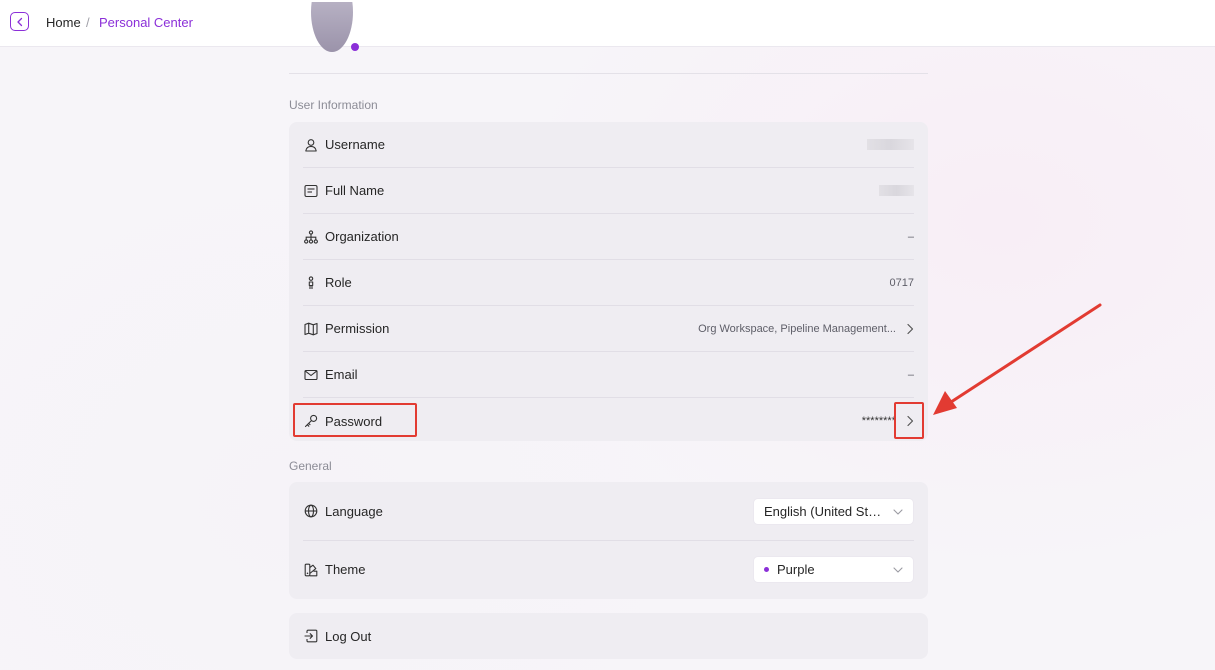 Image resolution: width=1215 pixels, height=670 pixels. What do you see at coordinates (311, 570) in the screenshot?
I see `palette-icon` at bounding box center [311, 570].